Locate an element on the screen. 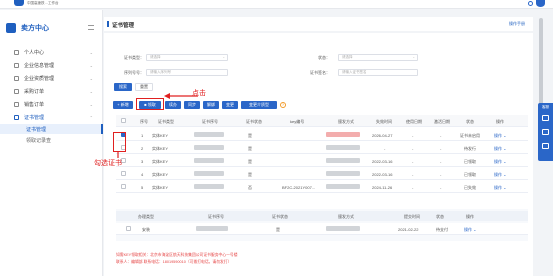 The width and height of the screenshot is (553, 276). sub-col-issue-method: 颁发方式 is located at coordinates (346, 216).